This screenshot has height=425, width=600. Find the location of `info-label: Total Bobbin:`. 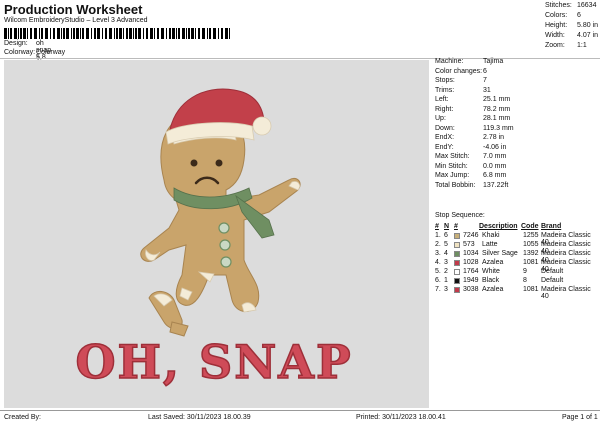

info-label: Total Bobbin: is located at coordinates (455, 185).